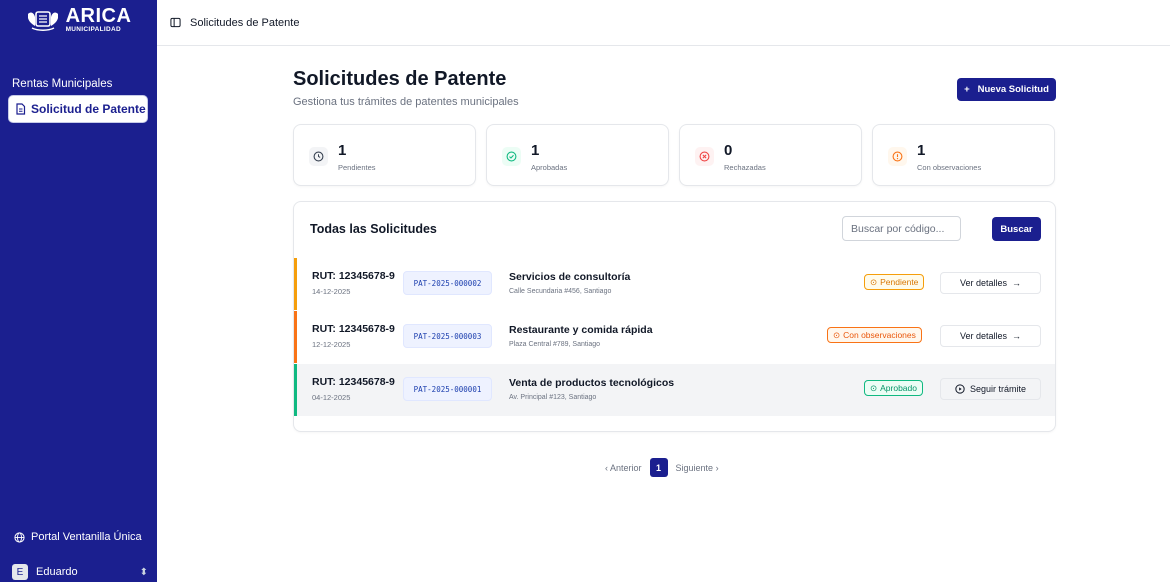 The image size is (1170, 582). Describe the element at coordinates (80, 572) in the screenshot. I see `user-menu: E Eduardo ⬍` at that location.